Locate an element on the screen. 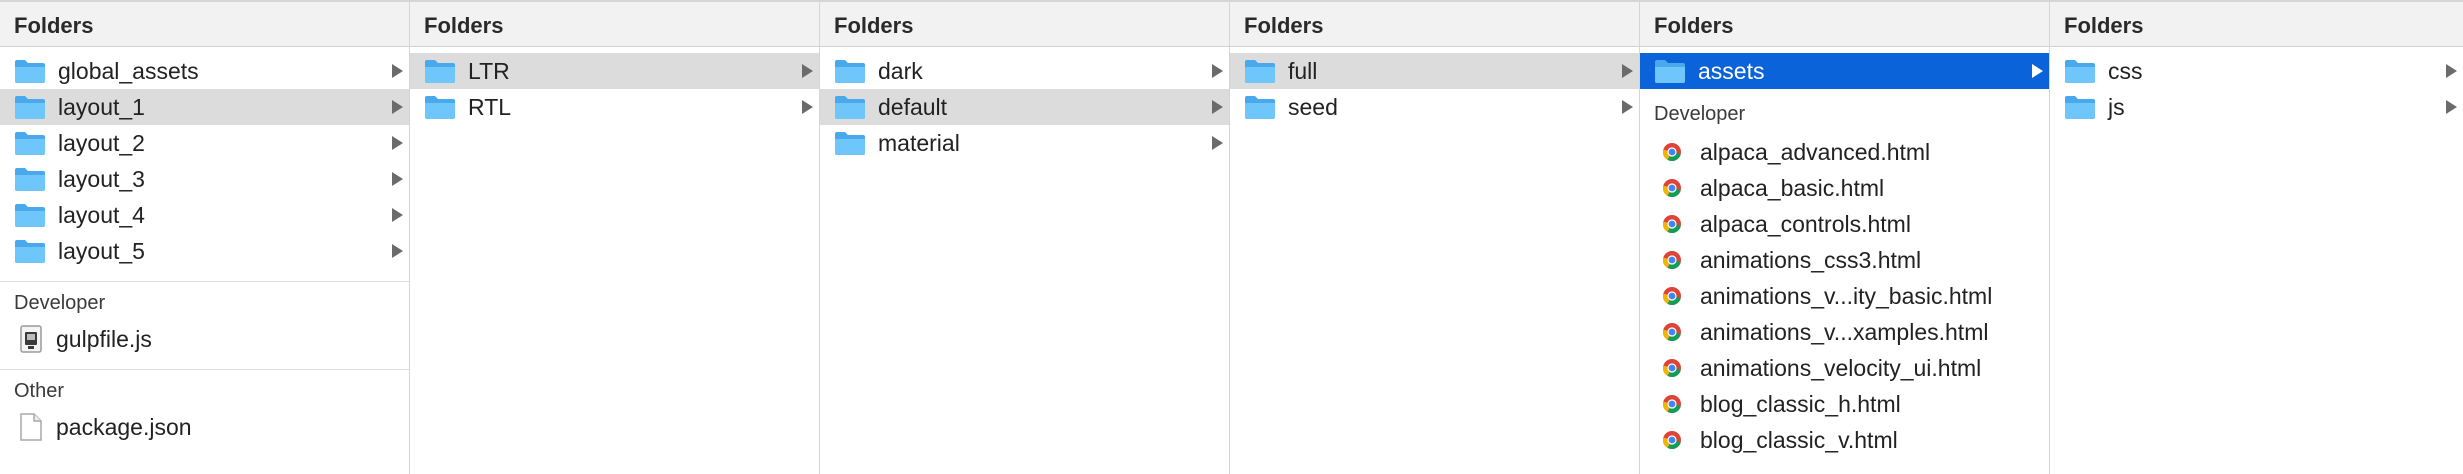  folder-row: global_assets is located at coordinates (204, 71).